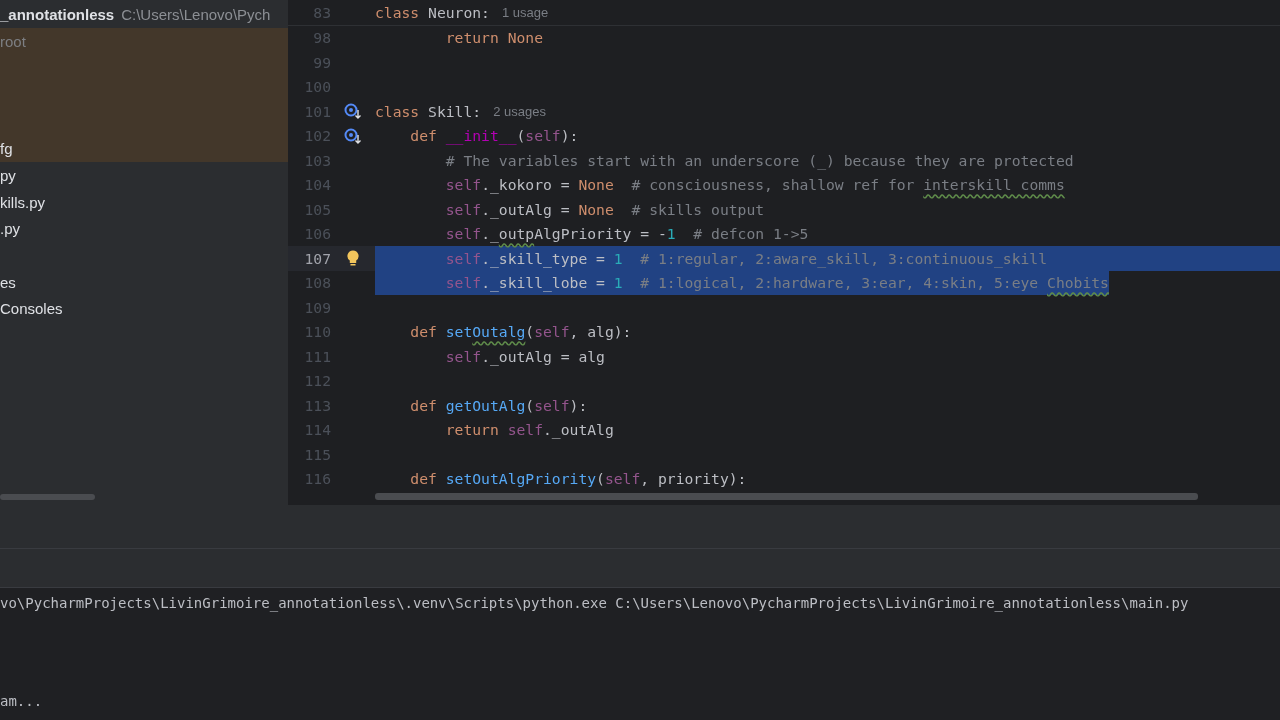 The height and width of the screenshot is (720, 1280). What do you see at coordinates (144, 202) in the screenshot?
I see `tree-item: kills.py` at bounding box center [144, 202].